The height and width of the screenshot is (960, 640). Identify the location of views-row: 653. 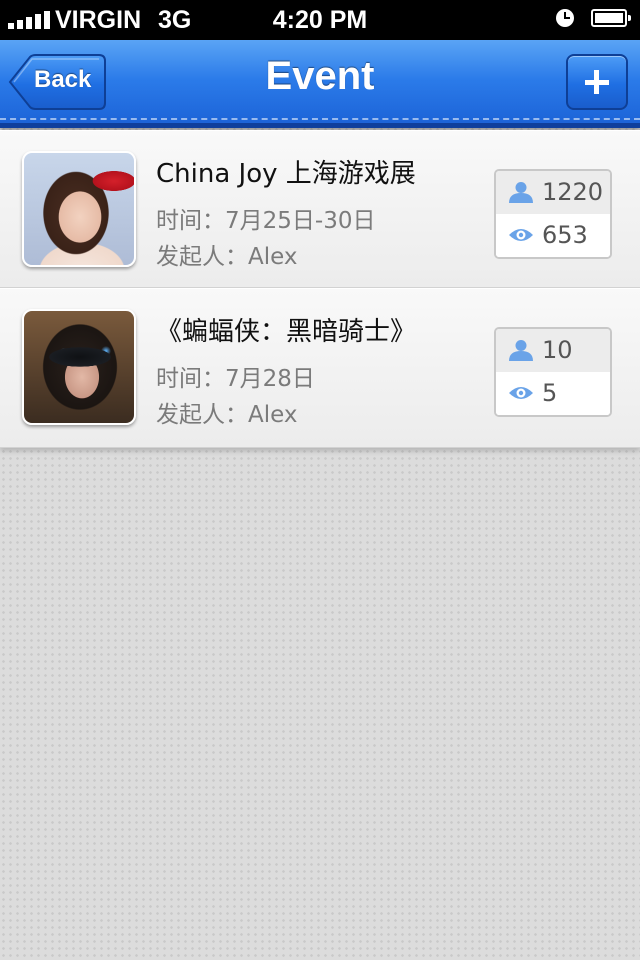
(553, 235).